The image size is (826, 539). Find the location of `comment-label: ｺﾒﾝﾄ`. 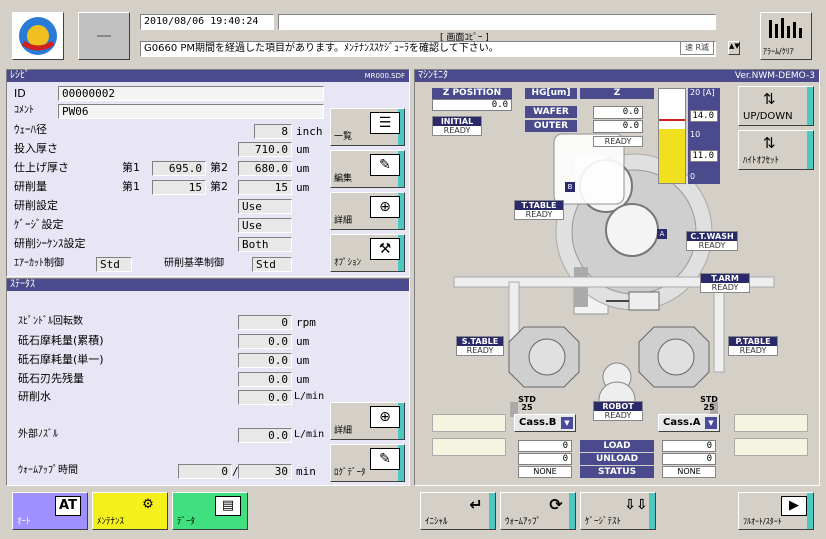

comment-label: ｺﾒﾝﾄ is located at coordinates (24, 110).